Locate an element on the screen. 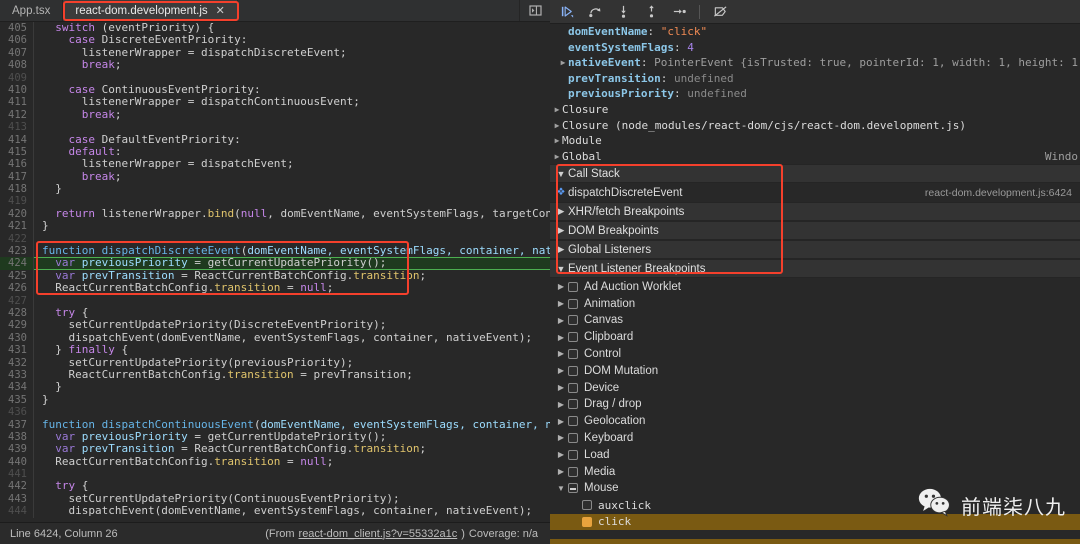 Image resolution: width=1080 pixels, height=544 pixels. close-icon: ✕ is located at coordinates (220, 10).